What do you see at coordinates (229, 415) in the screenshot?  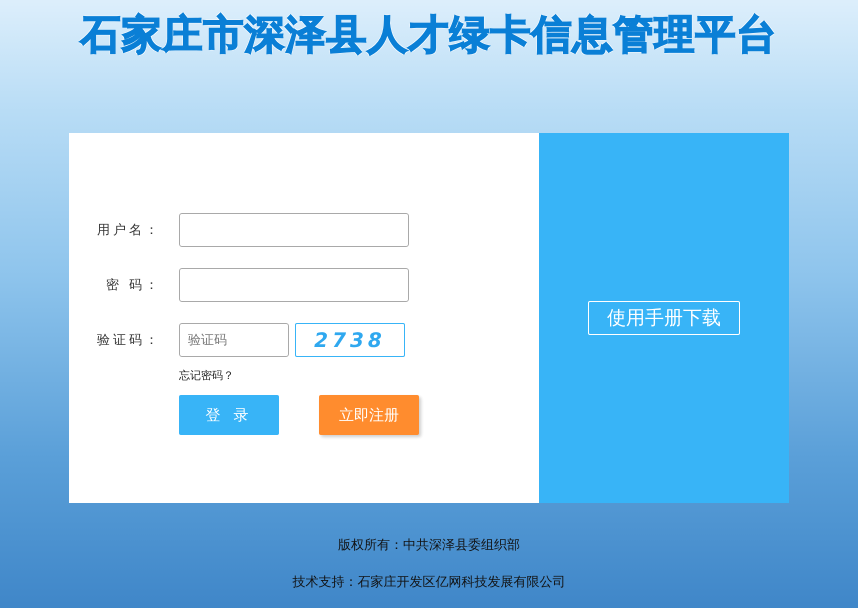 I see `login-button: 登 录` at bounding box center [229, 415].